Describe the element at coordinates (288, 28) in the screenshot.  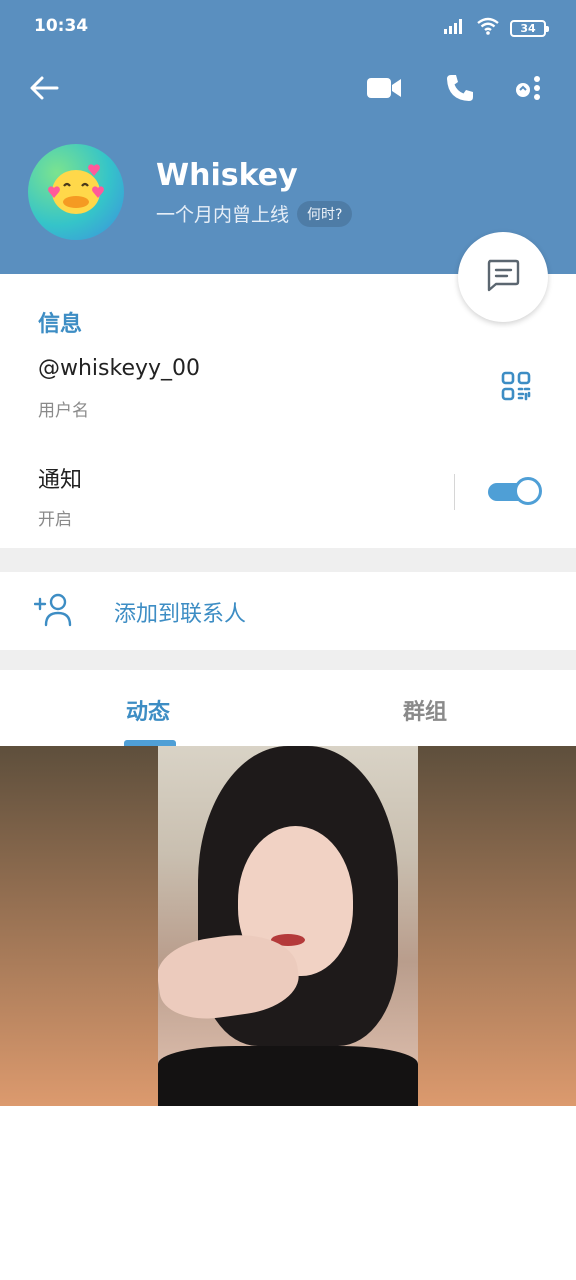
I see `status-bar: 10:34 34` at that location.